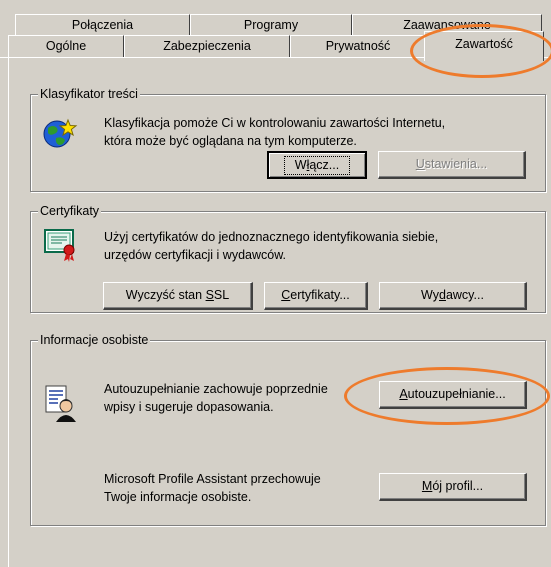  I want to click on tab-security: Zabezpieczenia, so click(207, 46).